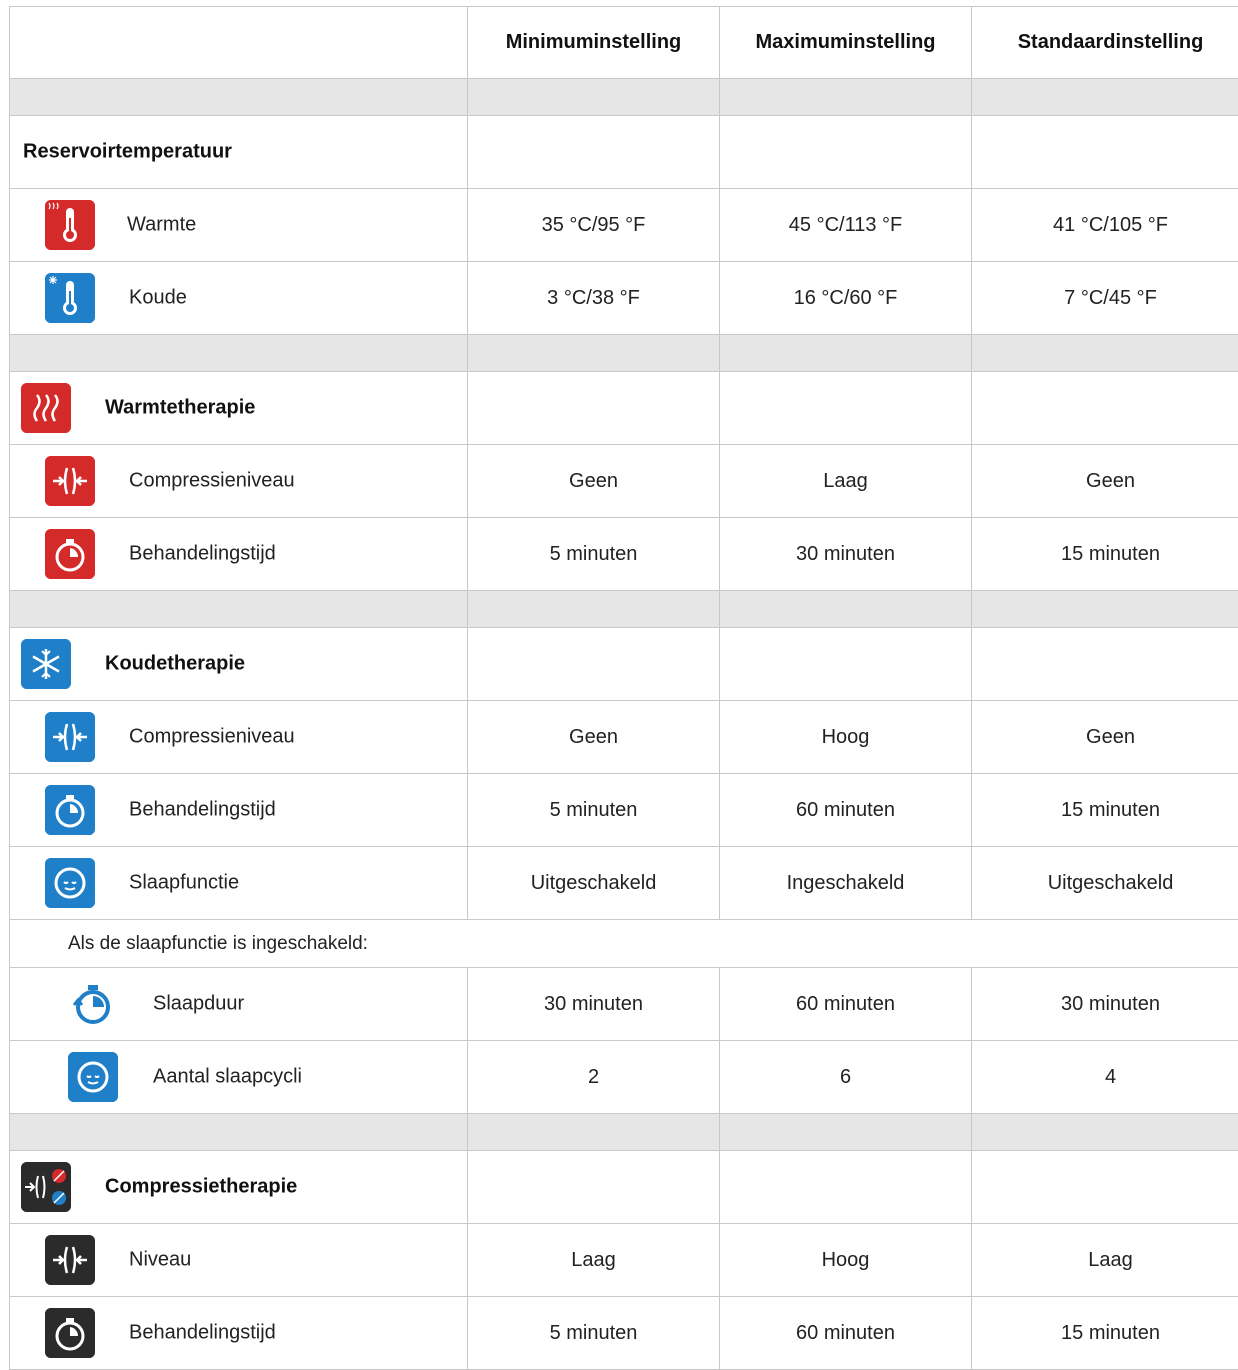 The height and width of the screenshot is (1370, 1238). I want to click on item-label: Niveau, so click(160, 1260).